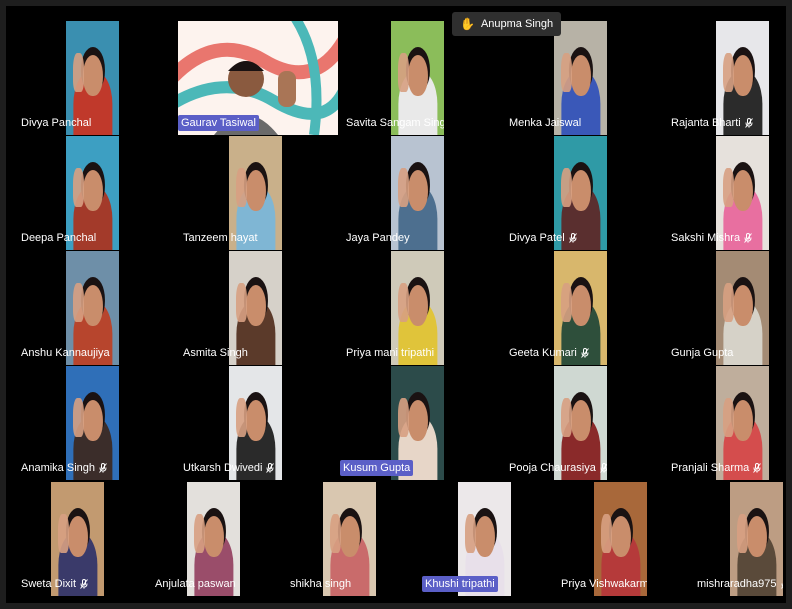 This screenshot has height=609, width=792. I want to click on participant-name: Geeta Kumari, so click(549, 353).